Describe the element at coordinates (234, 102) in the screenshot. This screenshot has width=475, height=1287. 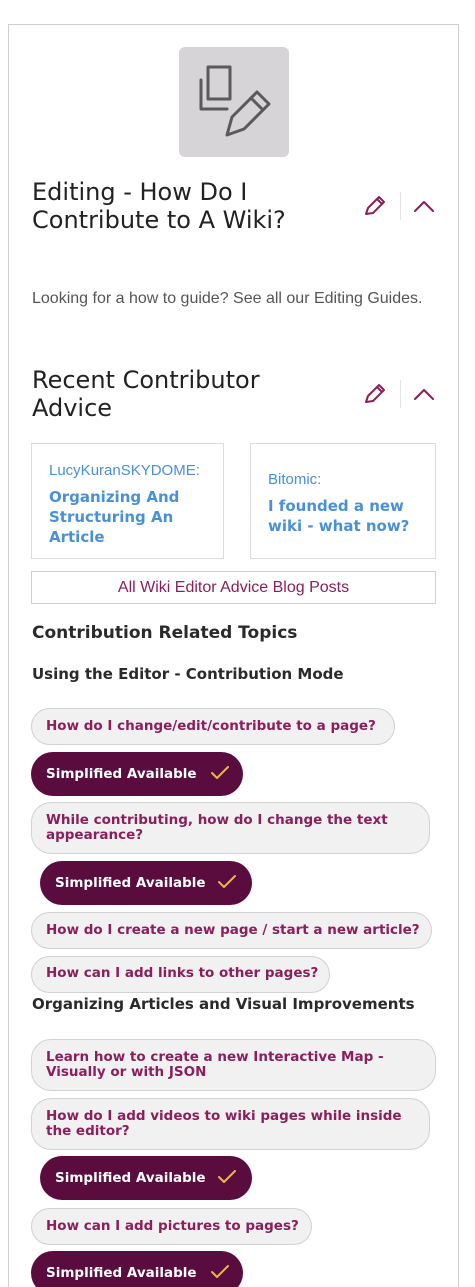
I see `copy-edit-icon` at that location.